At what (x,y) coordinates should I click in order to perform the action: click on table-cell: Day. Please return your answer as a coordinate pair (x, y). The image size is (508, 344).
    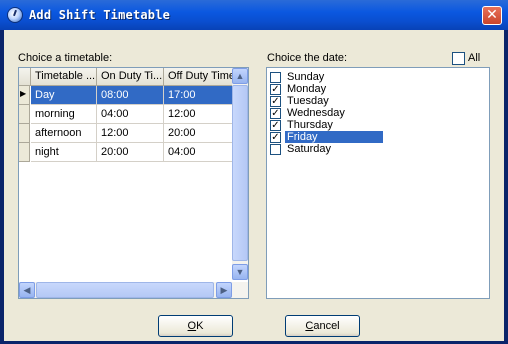
    Looking at the image, I should click on (64, 95).